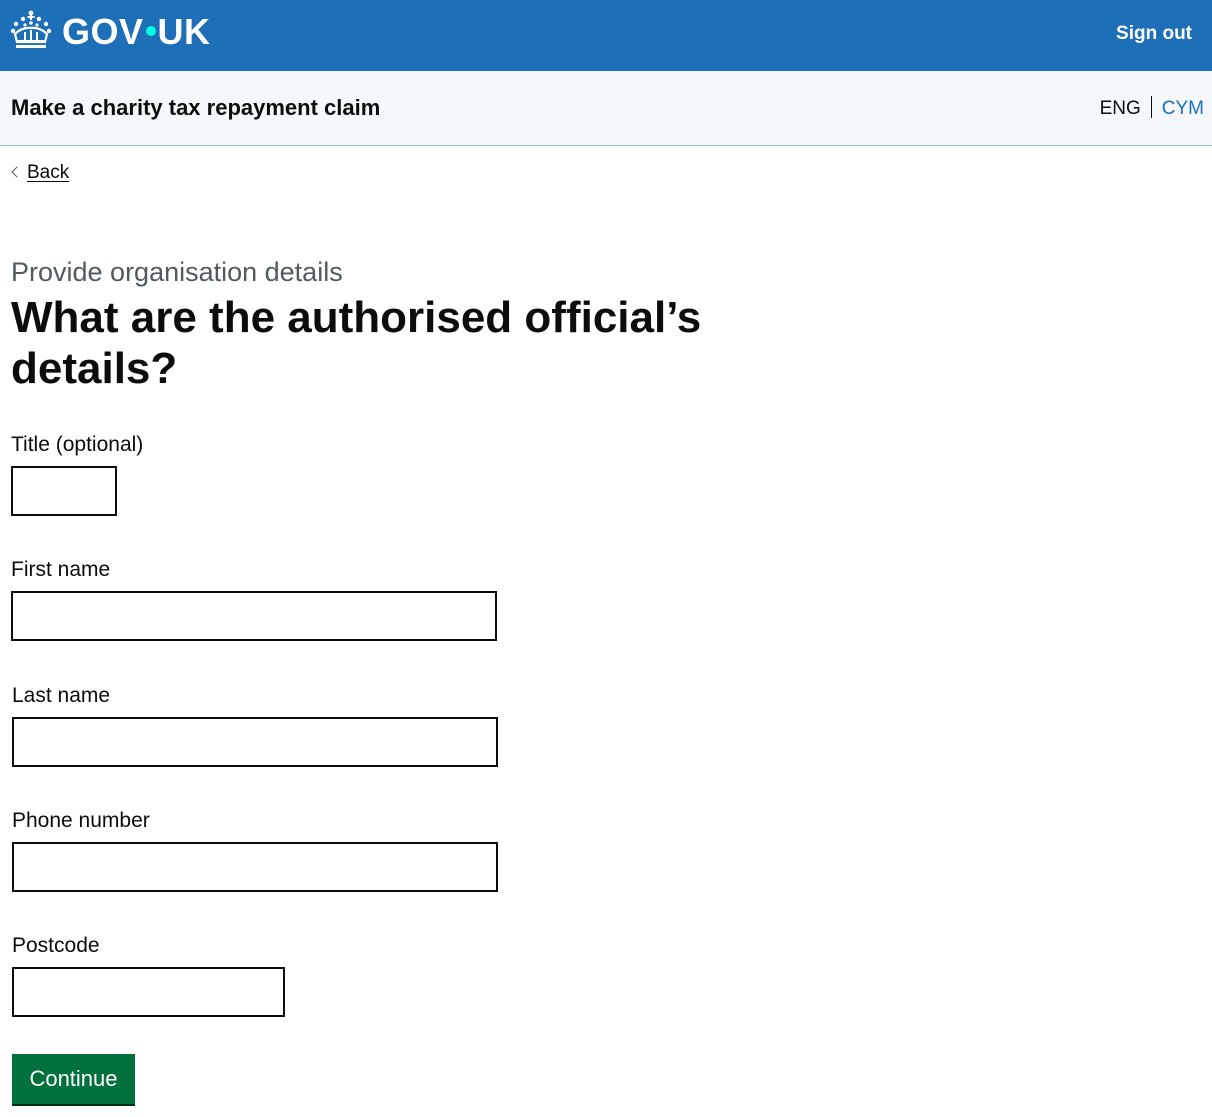  I want to click on back-link: Back, so click(40, 173).